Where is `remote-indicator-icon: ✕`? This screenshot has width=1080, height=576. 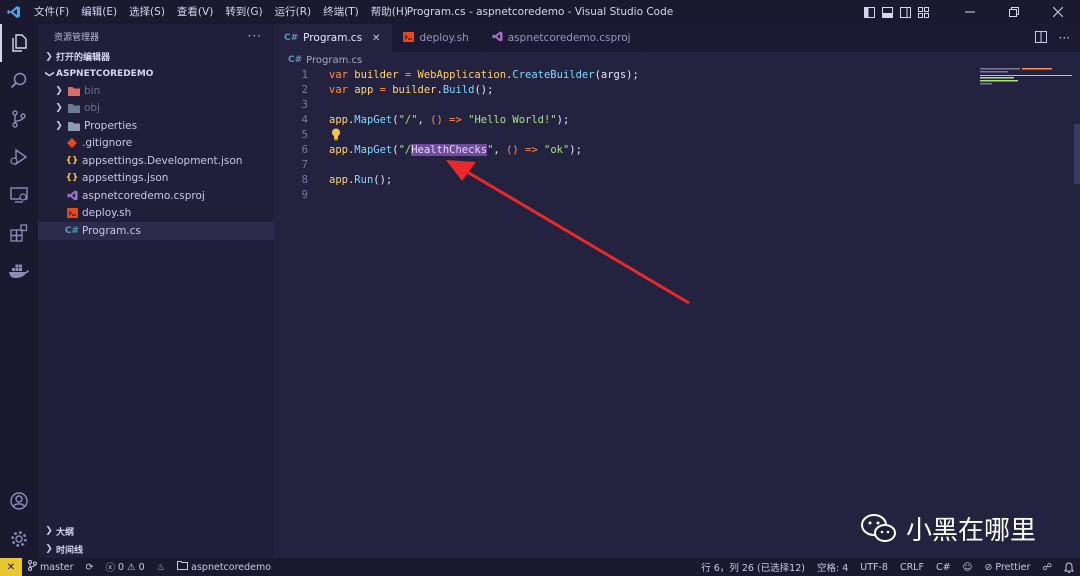
remote-indicator-icon: ✕ is located at coordinates (11, 567).